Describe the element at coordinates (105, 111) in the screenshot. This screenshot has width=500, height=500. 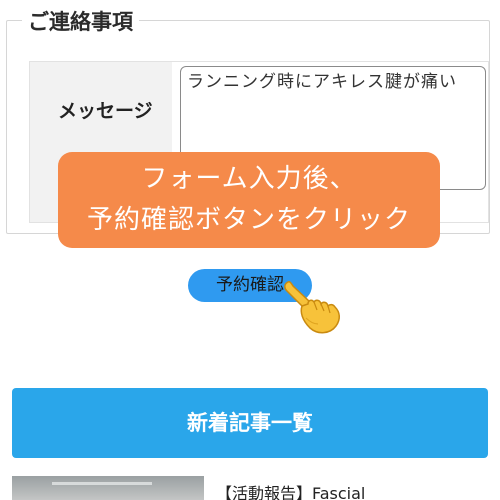
I see `message-label: メッセージ` at that location.